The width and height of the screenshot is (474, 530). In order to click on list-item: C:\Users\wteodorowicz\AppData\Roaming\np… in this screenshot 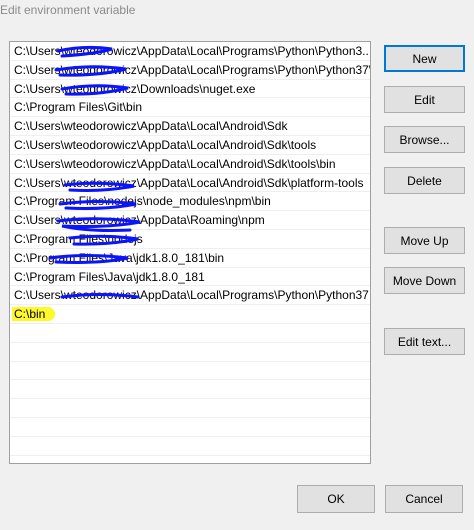, I will do `click(190, 220)`.